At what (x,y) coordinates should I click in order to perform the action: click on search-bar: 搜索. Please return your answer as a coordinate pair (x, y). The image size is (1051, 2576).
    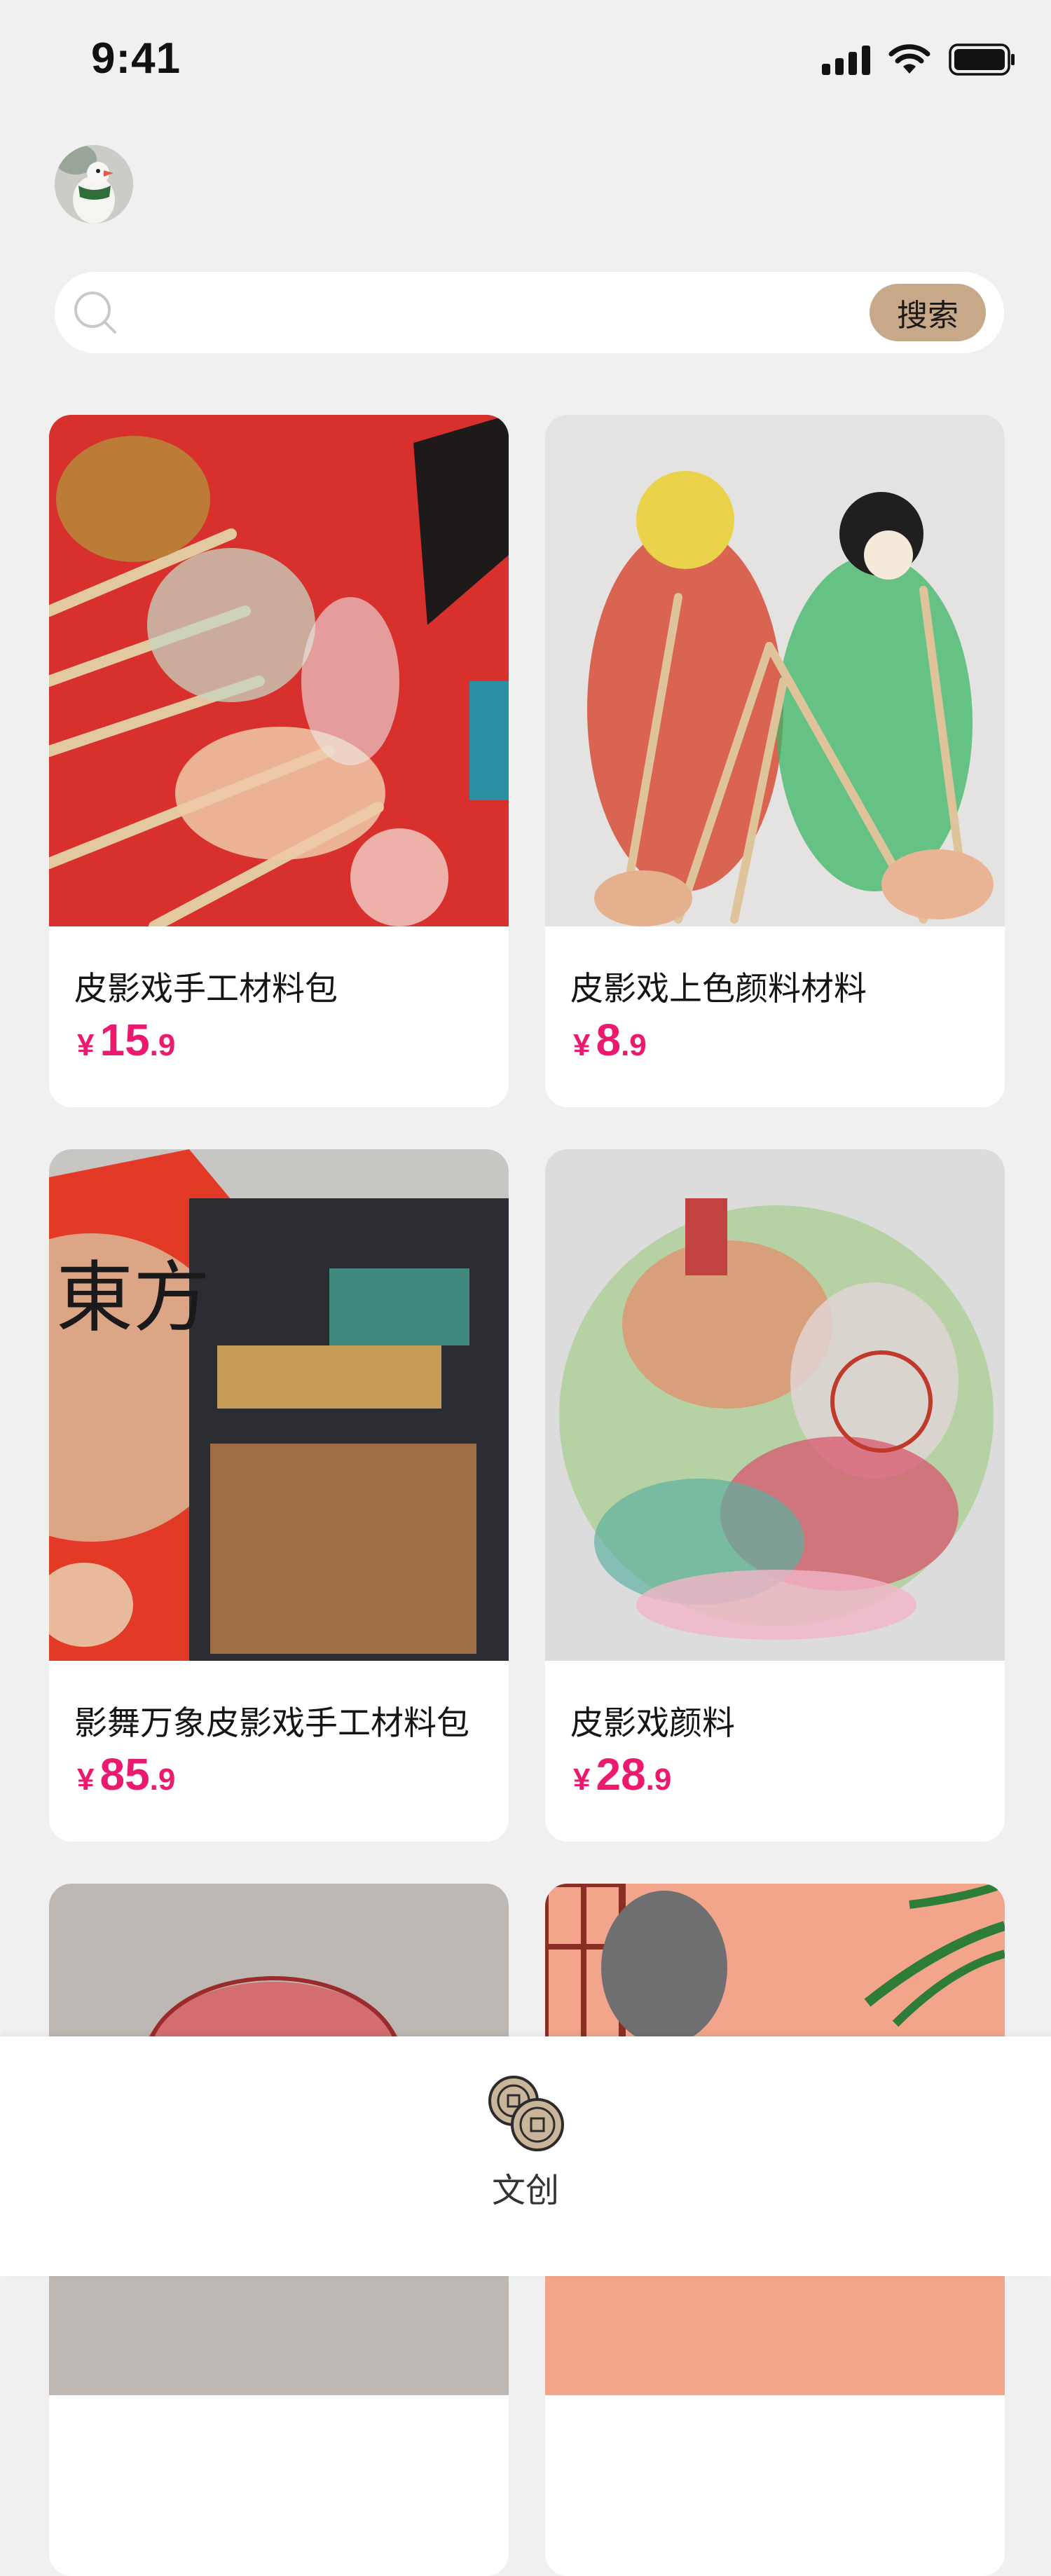
    Looking at the image, I should click on (529, 312).